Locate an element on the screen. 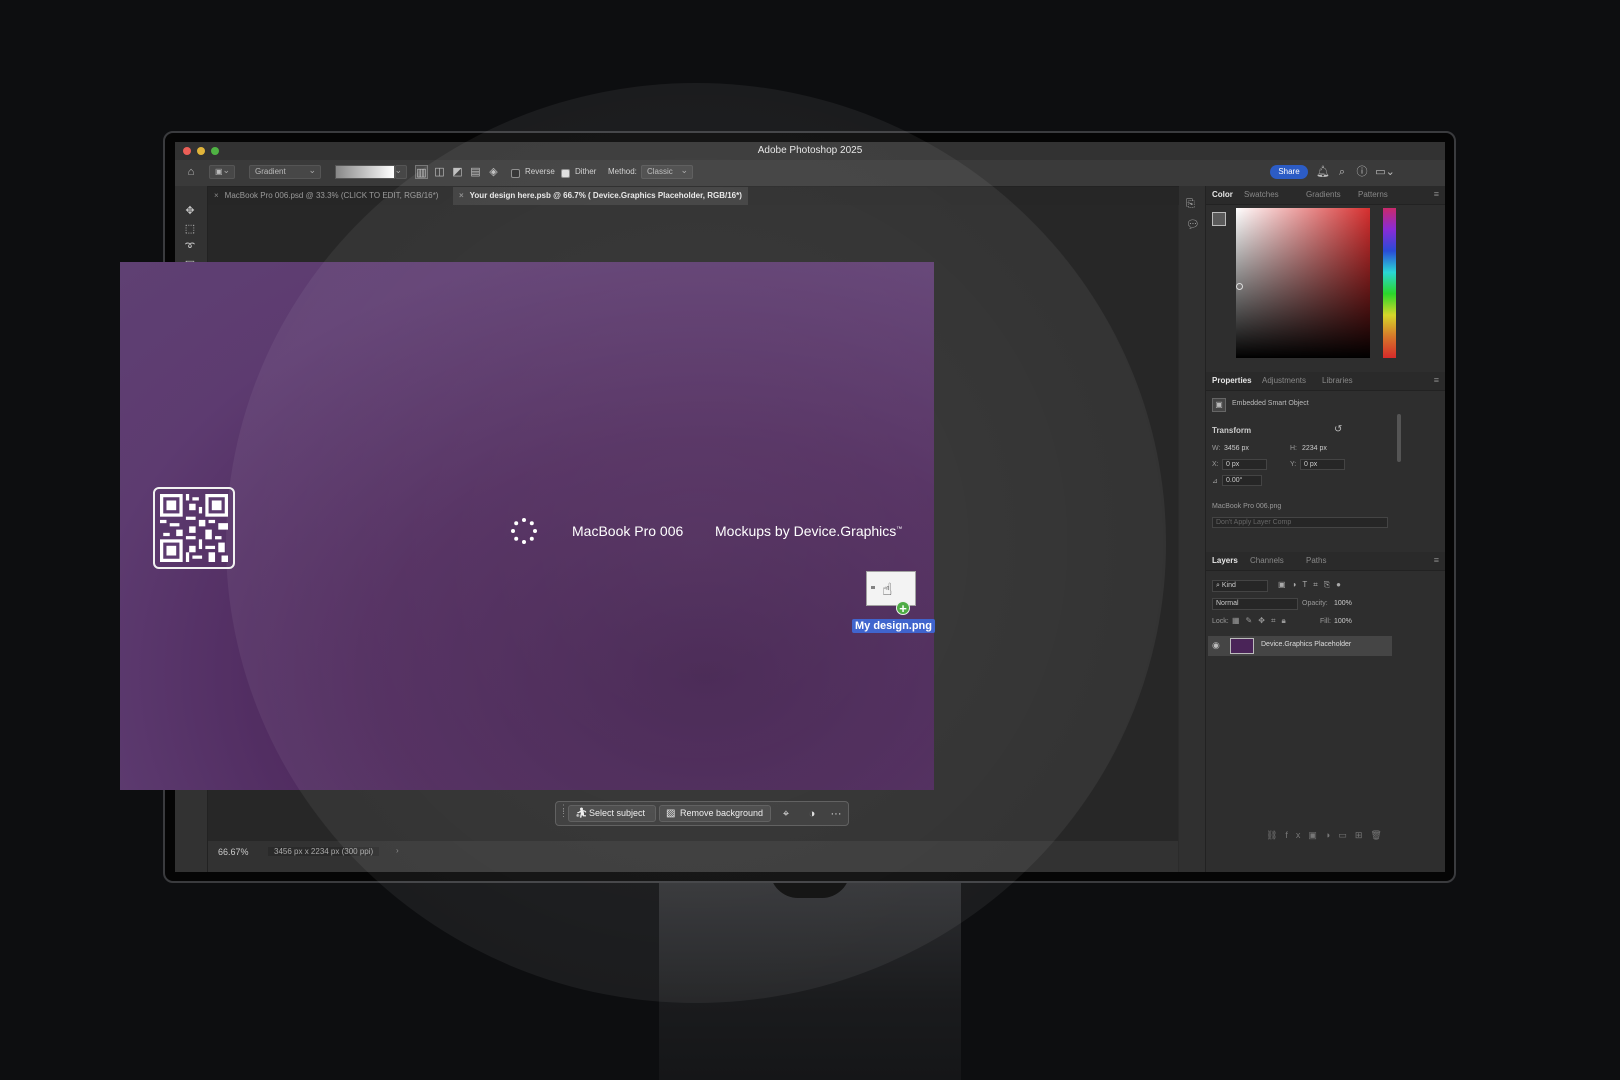  person-icon: ⛹︎ is located at coordinates (581, 813).